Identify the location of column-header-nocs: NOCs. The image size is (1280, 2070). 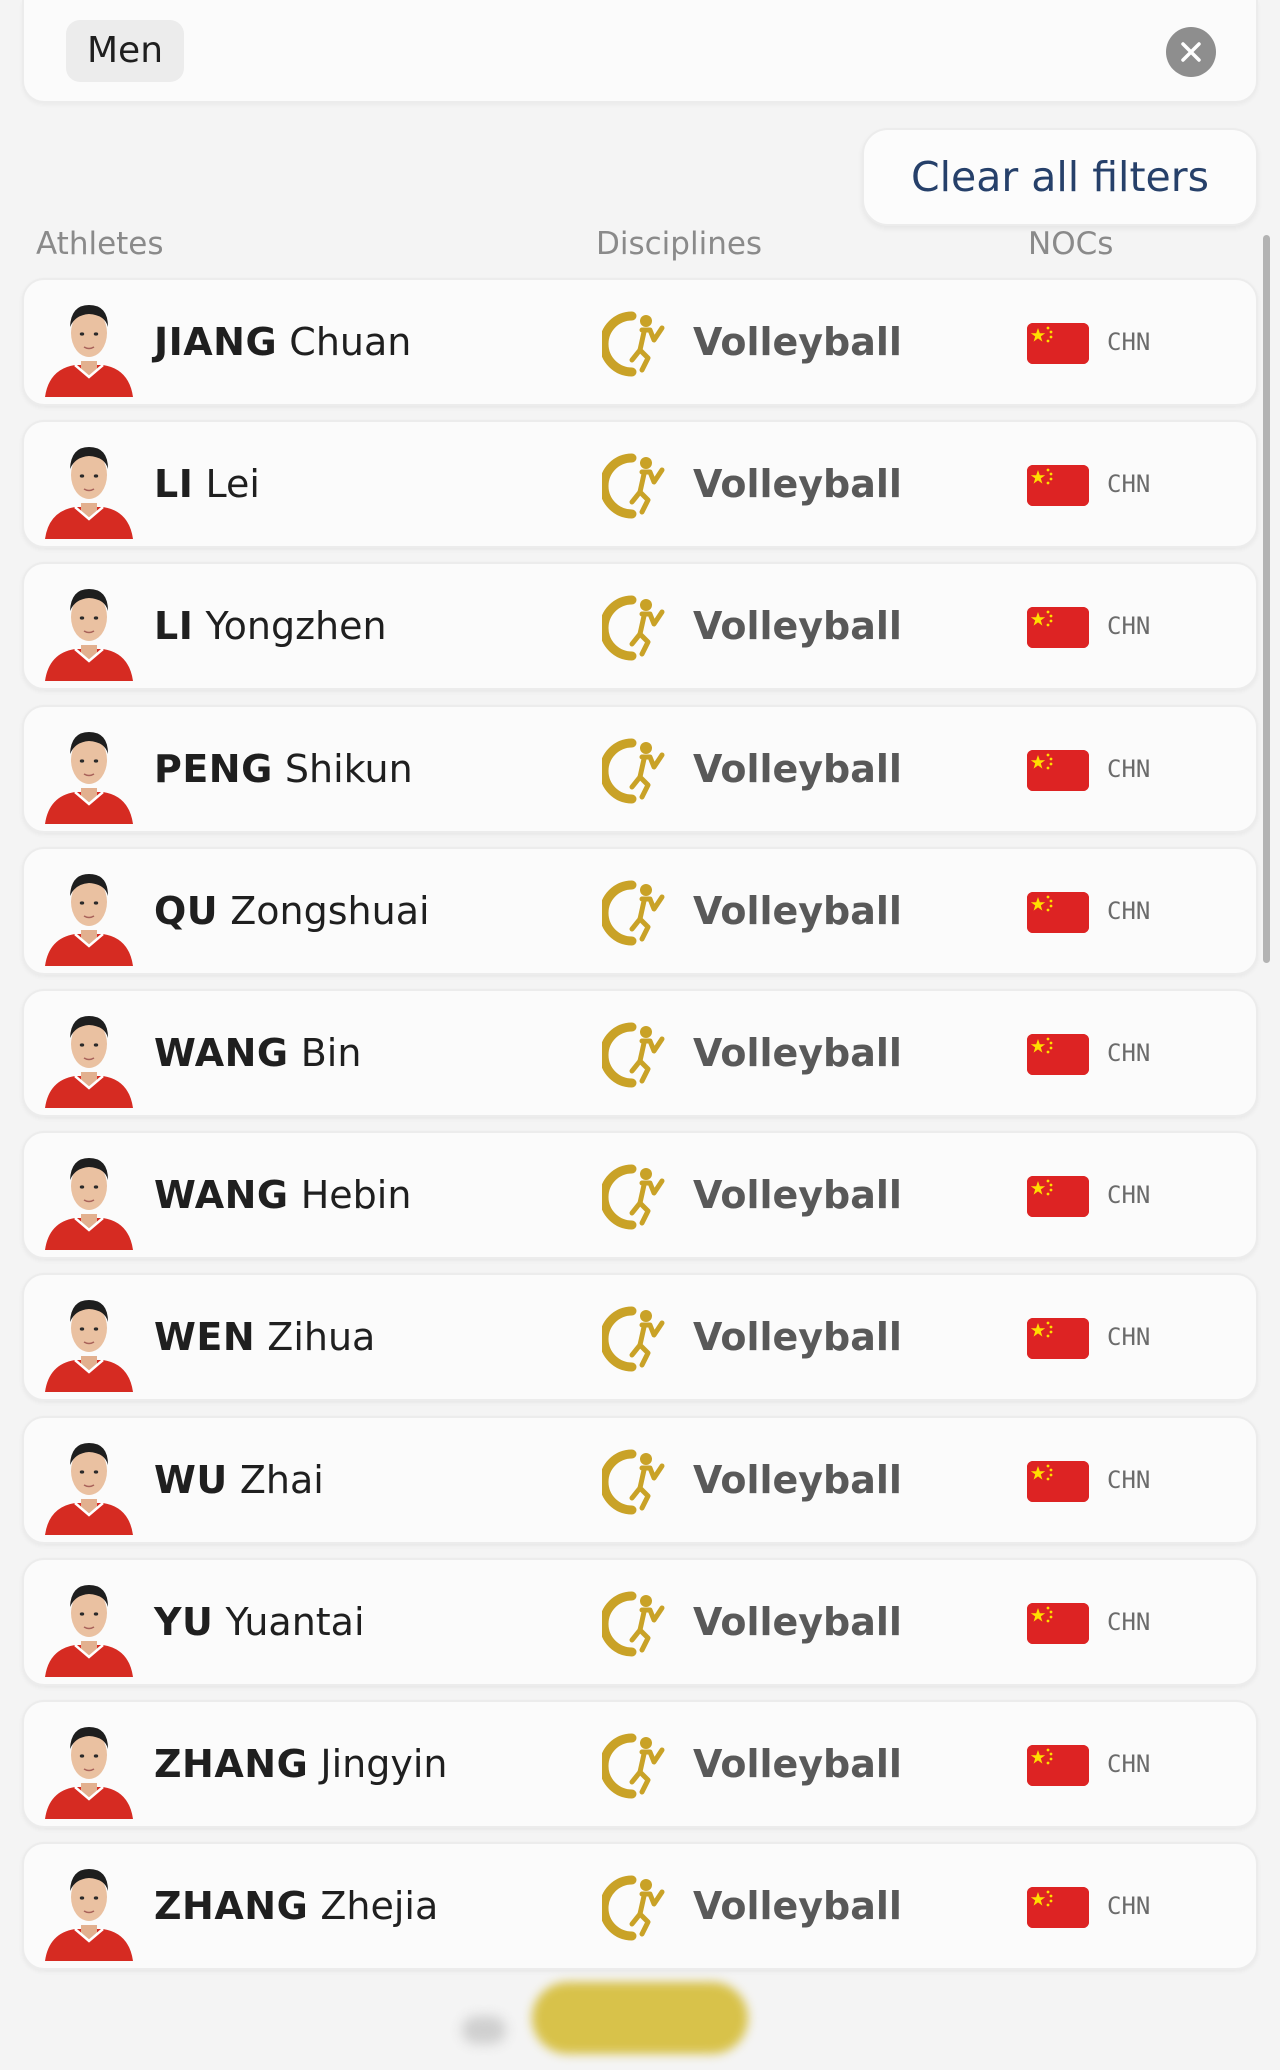
(1070, 244).